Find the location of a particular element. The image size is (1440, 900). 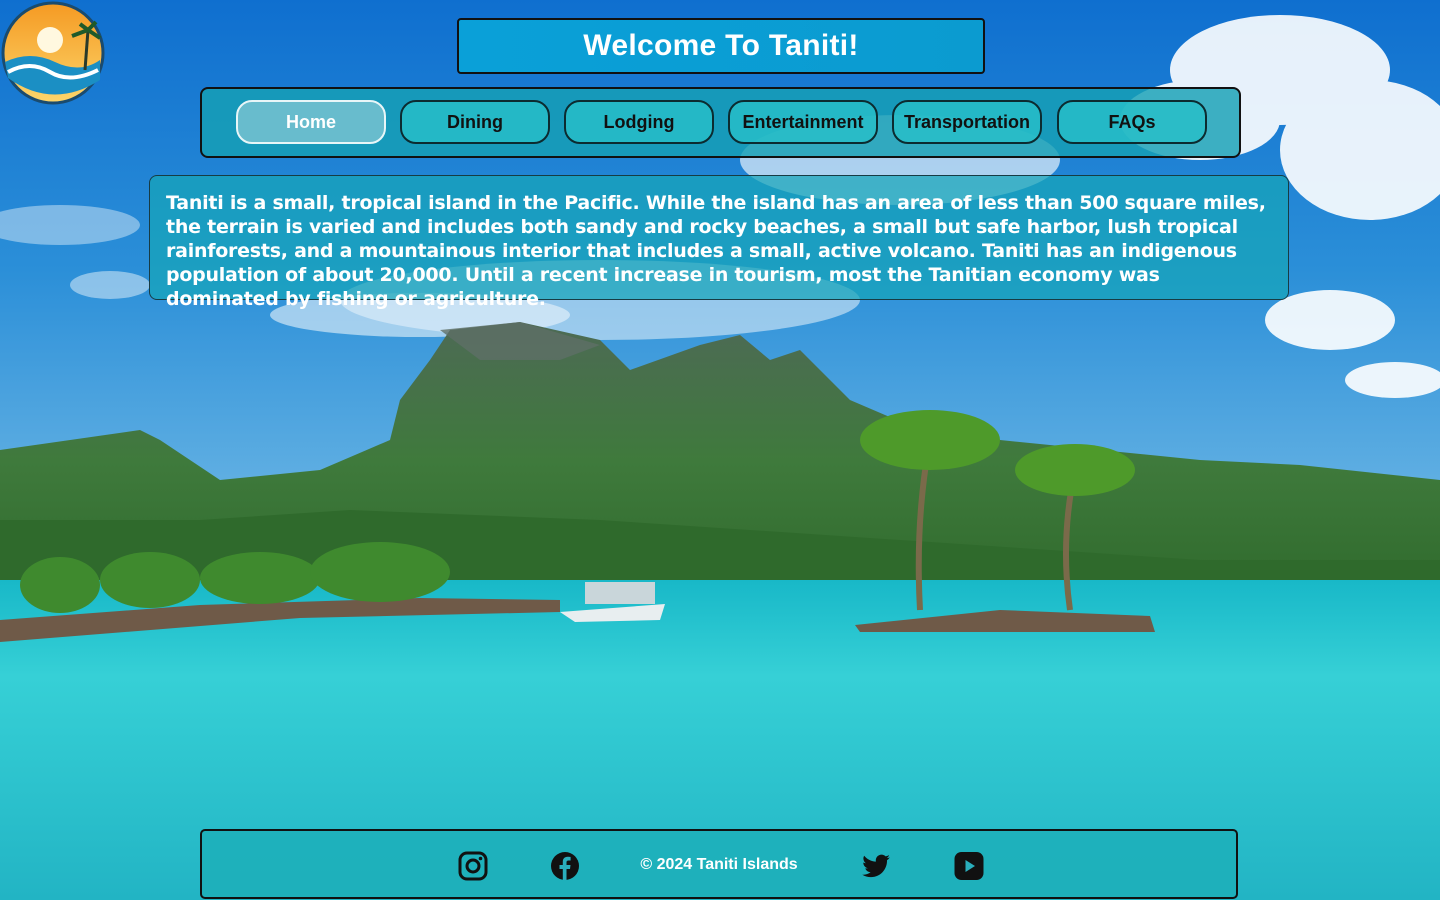

page-title-banner: Welcome To Taniti! is located at coordinates (721, 46).